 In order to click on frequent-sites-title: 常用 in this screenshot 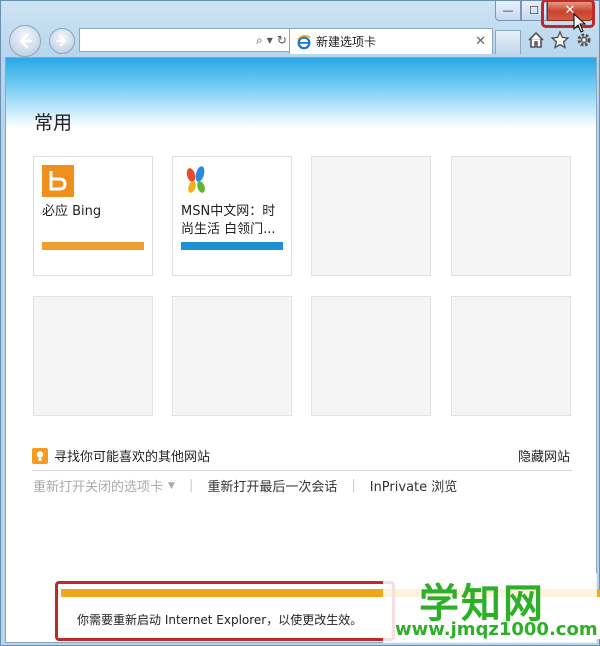, I will do `click(53, 123)`.